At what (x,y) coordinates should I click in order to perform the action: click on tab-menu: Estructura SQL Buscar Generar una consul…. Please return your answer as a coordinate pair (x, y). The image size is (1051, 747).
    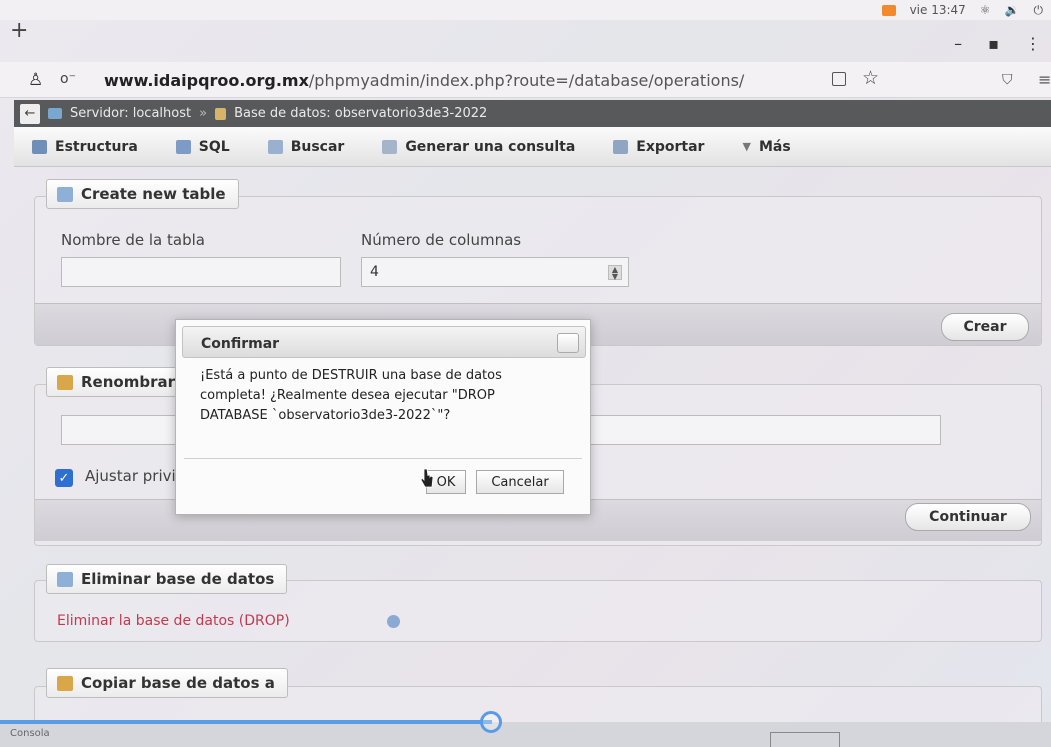
    Looking at the image, I should click on (532, 147).